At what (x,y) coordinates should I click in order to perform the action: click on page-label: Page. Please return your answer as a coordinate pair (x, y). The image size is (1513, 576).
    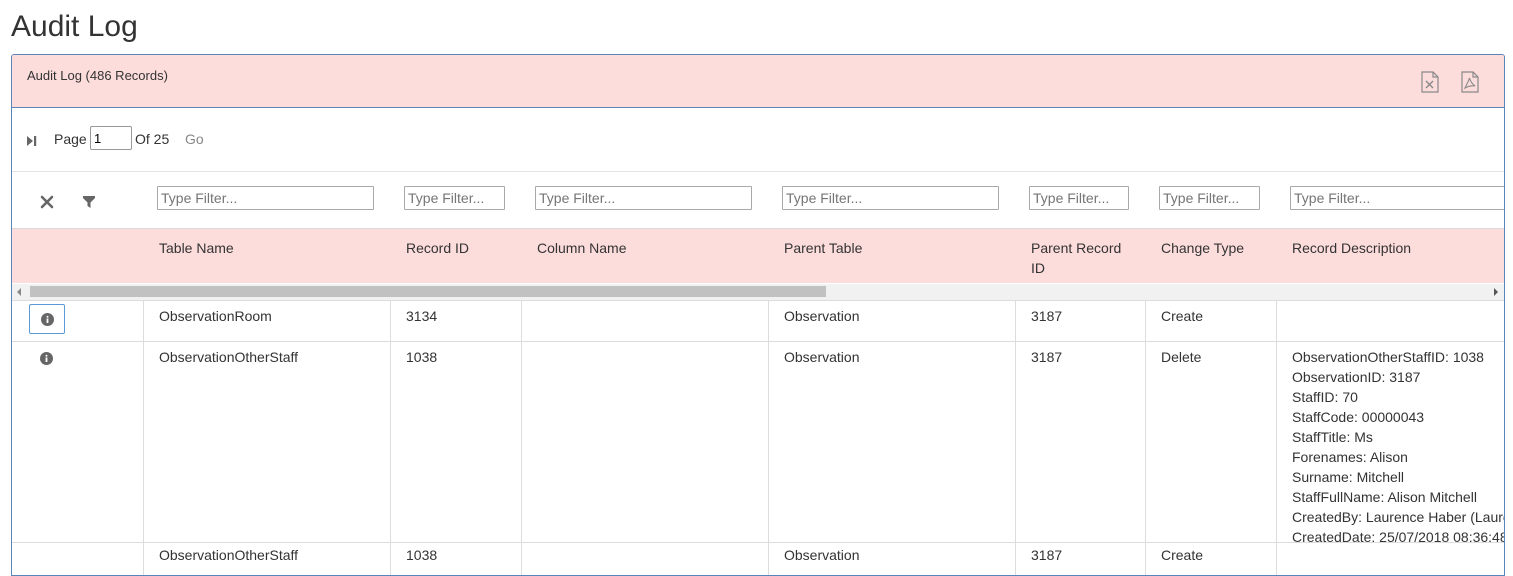
    Looking at the image, I should click on (70, 139).